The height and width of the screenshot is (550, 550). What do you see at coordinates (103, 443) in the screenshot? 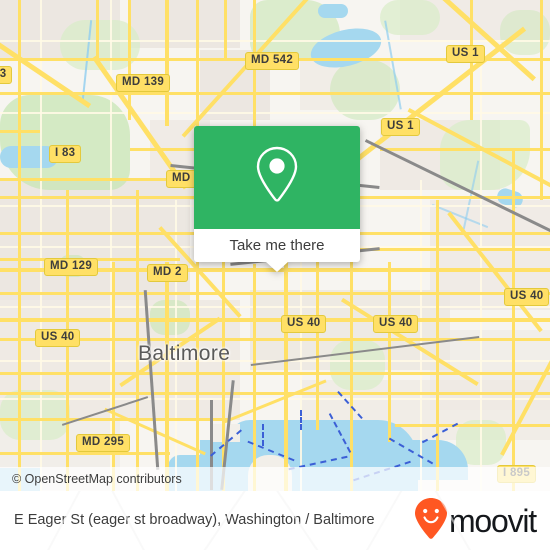
I see `road-shield: MD 295` at bounding box center [103, 443].